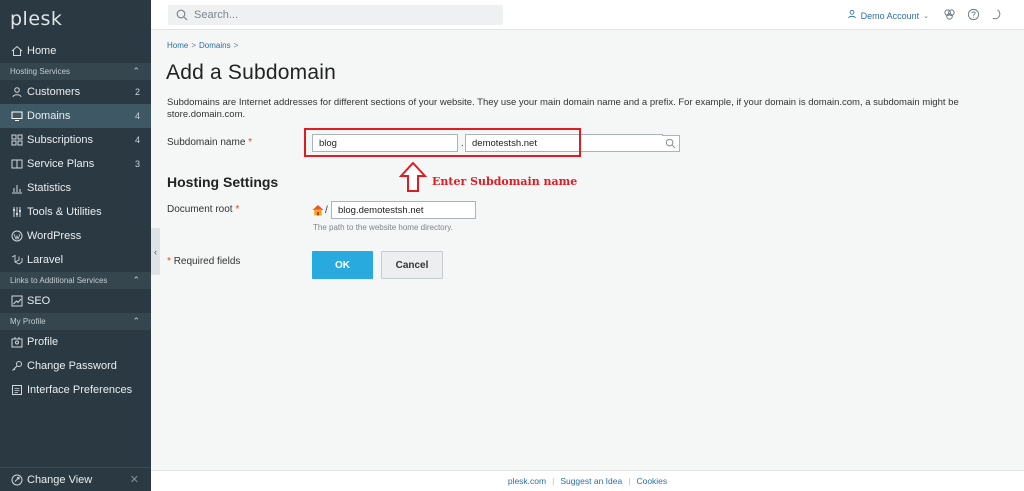  I want to click on section-links-additional-services: Links to Additional Services ⌃, so click(75, 280).